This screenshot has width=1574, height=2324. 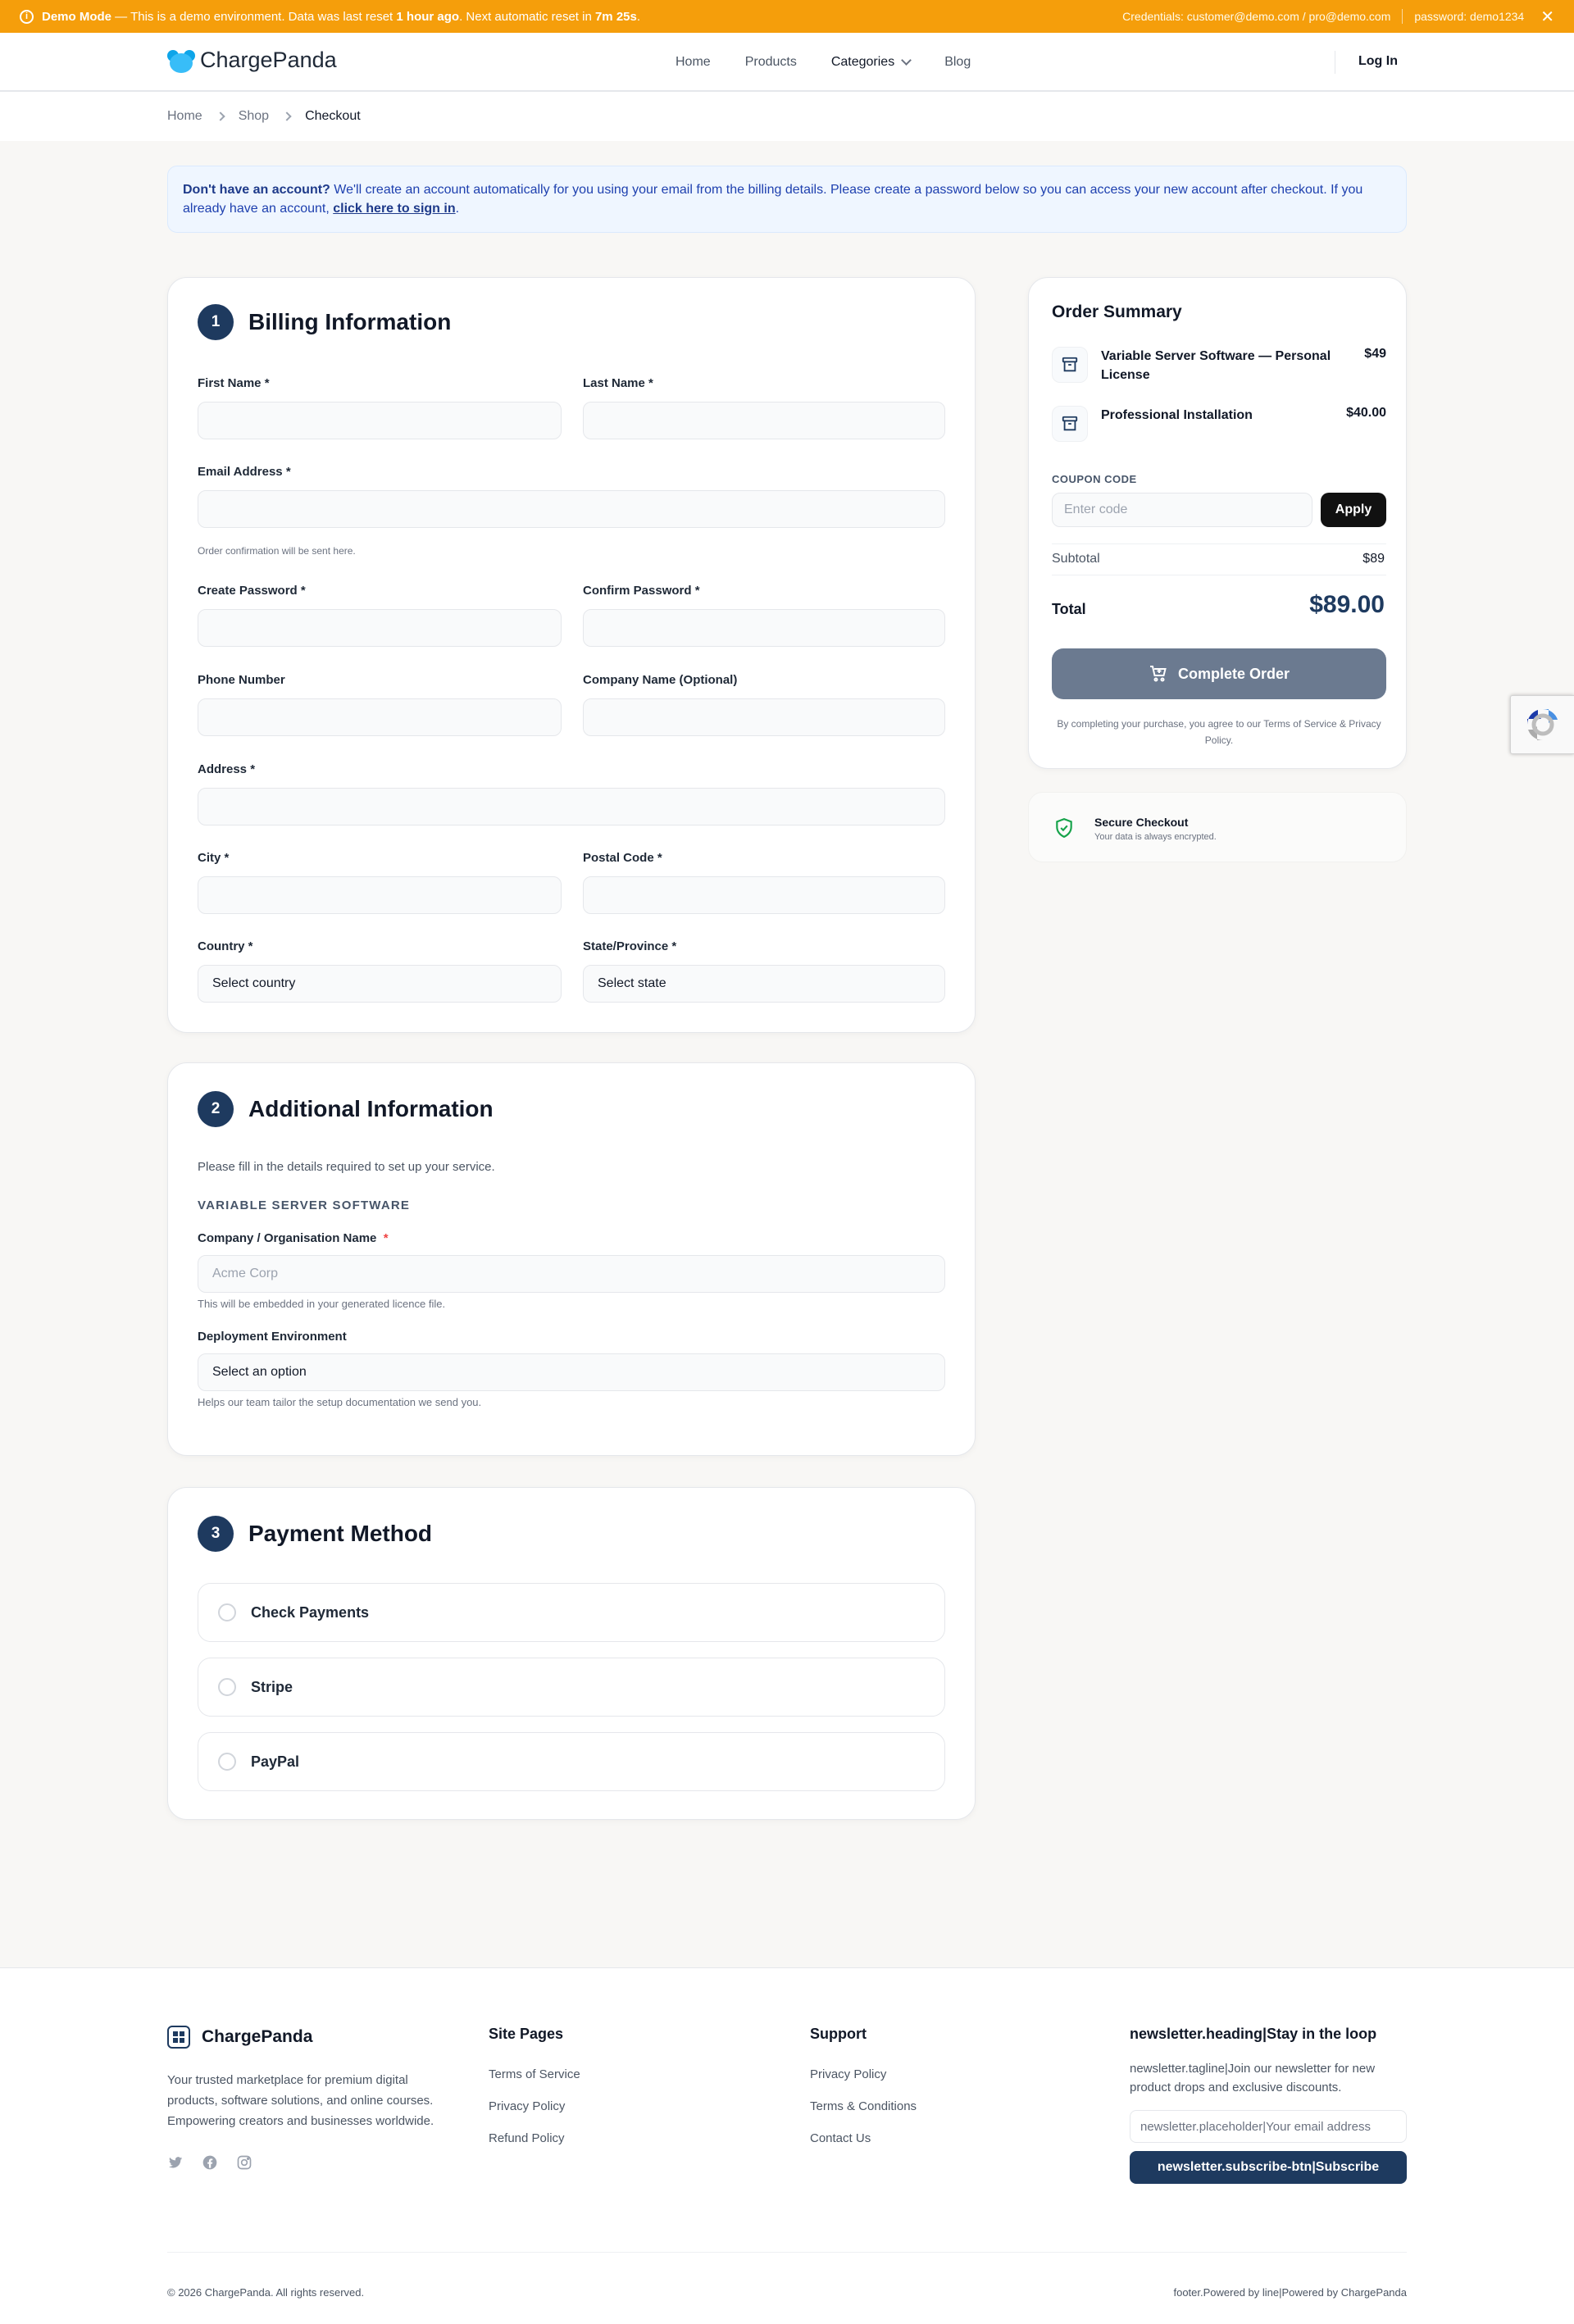 I want to click on nav-categories: Categories, so click(x=871, y=63).